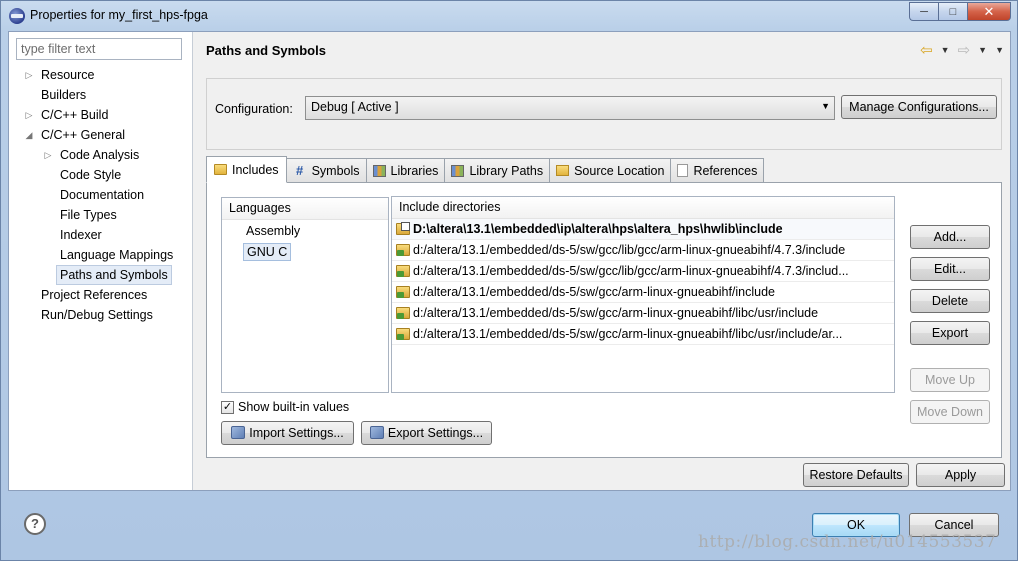  What do you see at coordinates (101, 95) in the screenshot?
I see `sidebar-item-builders: Builders` at bounding box center [101, 95].